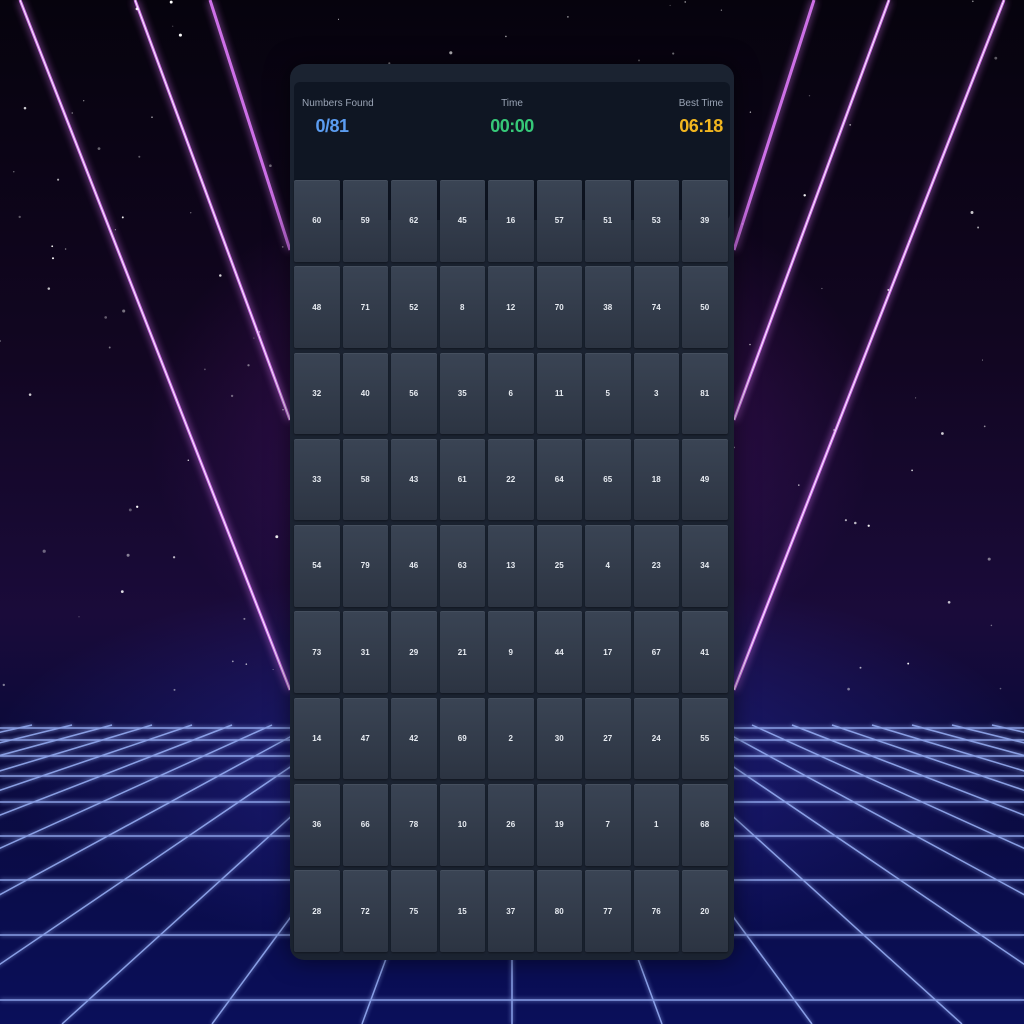  Describe the element at coordinates (338, 103) in the screenshot. I see `numbers-found-label: Numbers Found` at that location.